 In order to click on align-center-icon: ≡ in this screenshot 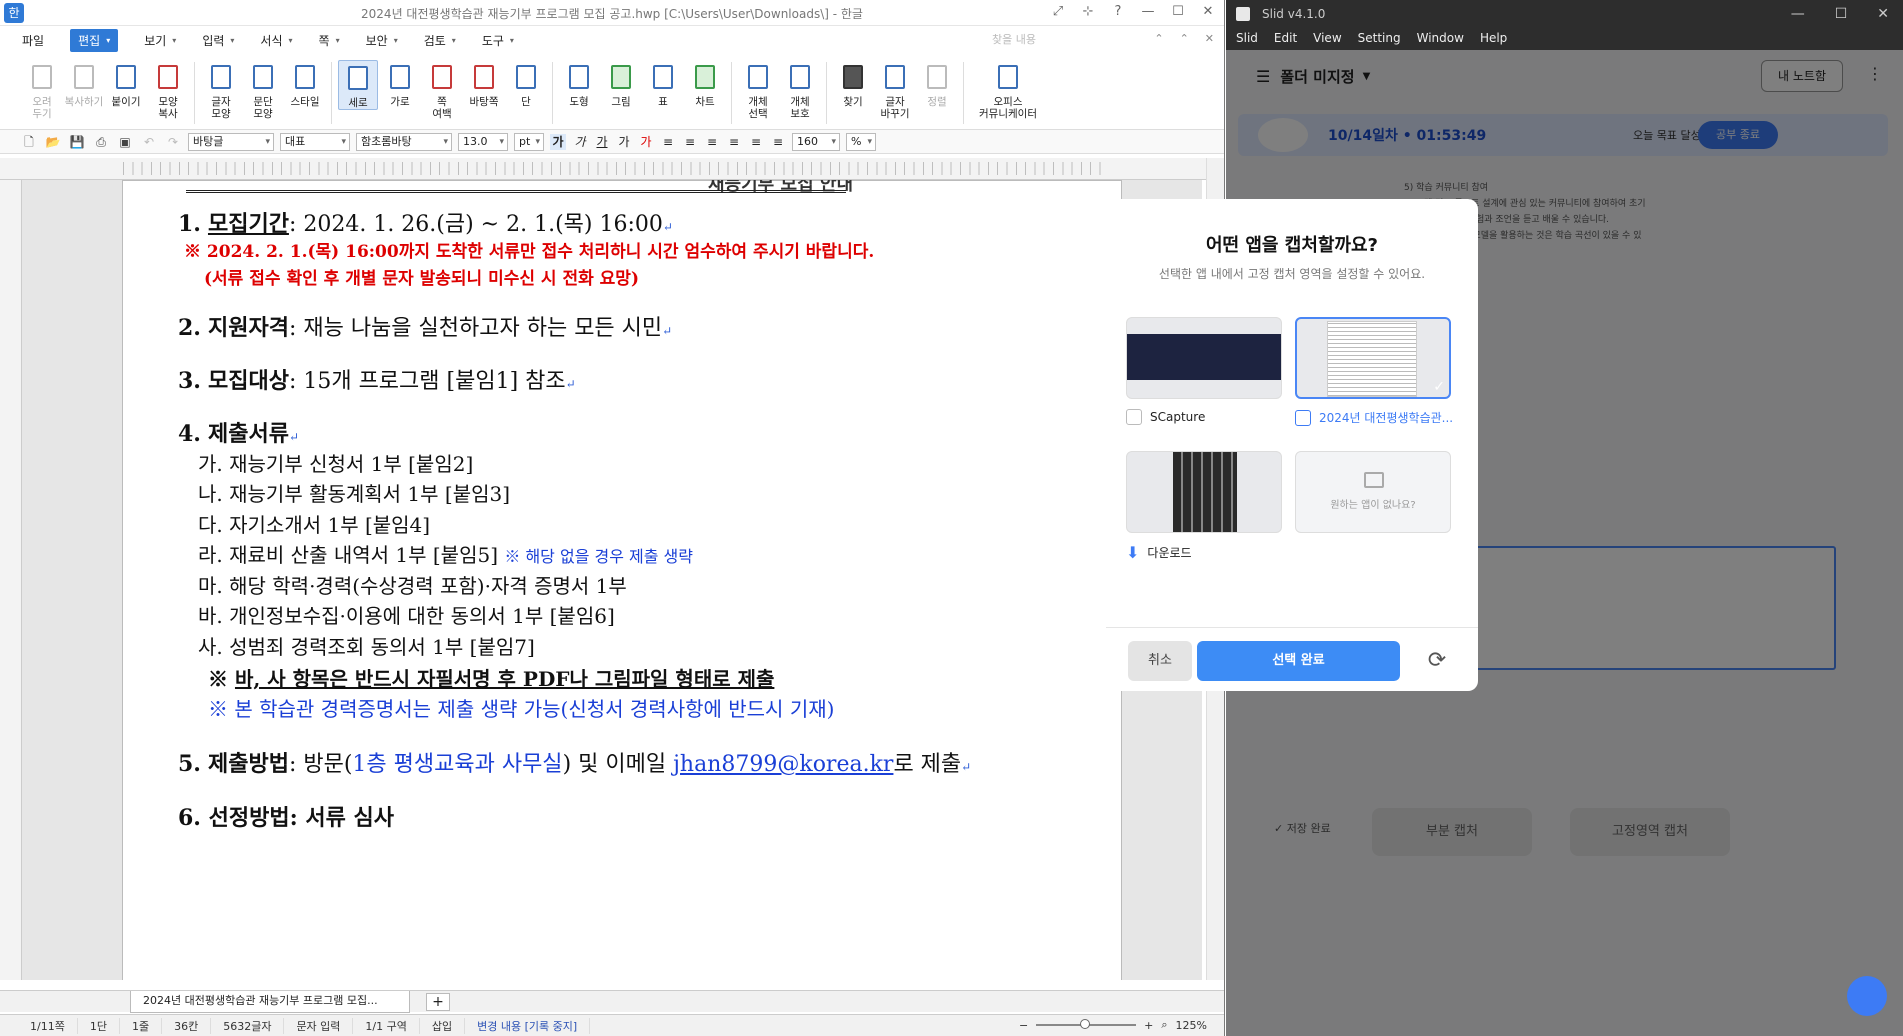, I will do `click(712, 142)`.